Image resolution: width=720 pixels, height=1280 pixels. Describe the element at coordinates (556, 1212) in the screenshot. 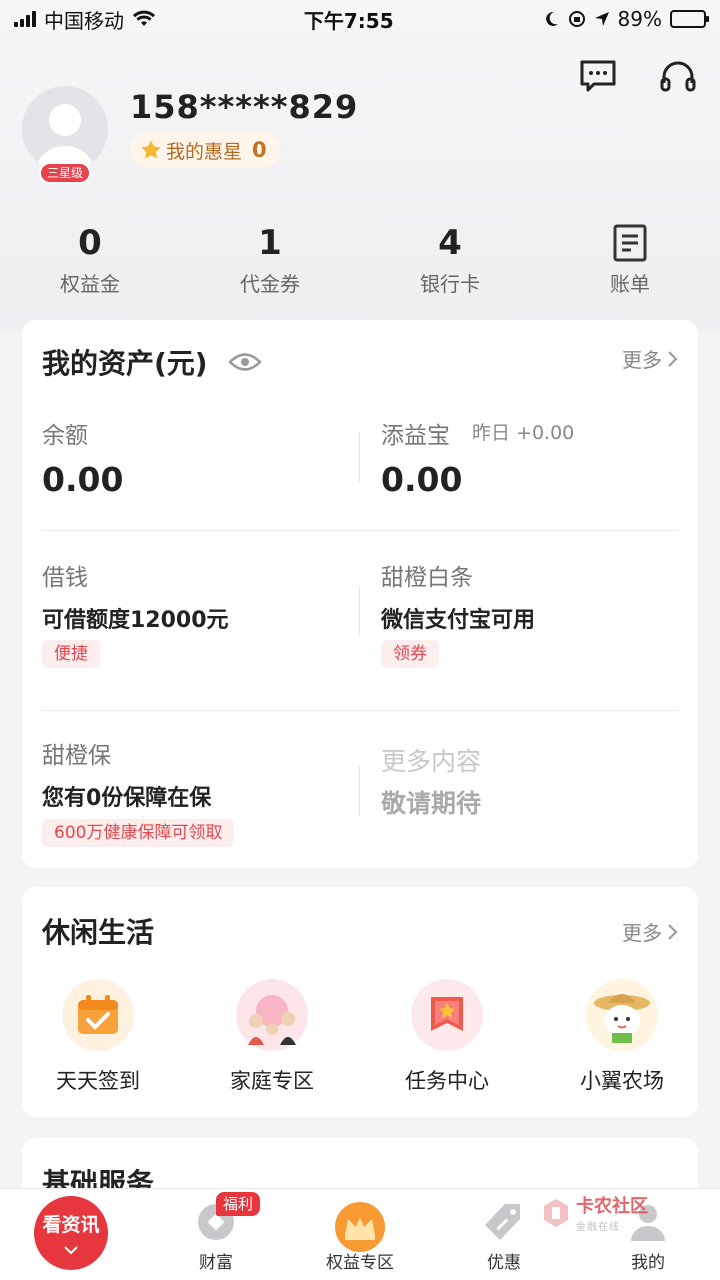

I see `watermark-logo-icon` at that location.